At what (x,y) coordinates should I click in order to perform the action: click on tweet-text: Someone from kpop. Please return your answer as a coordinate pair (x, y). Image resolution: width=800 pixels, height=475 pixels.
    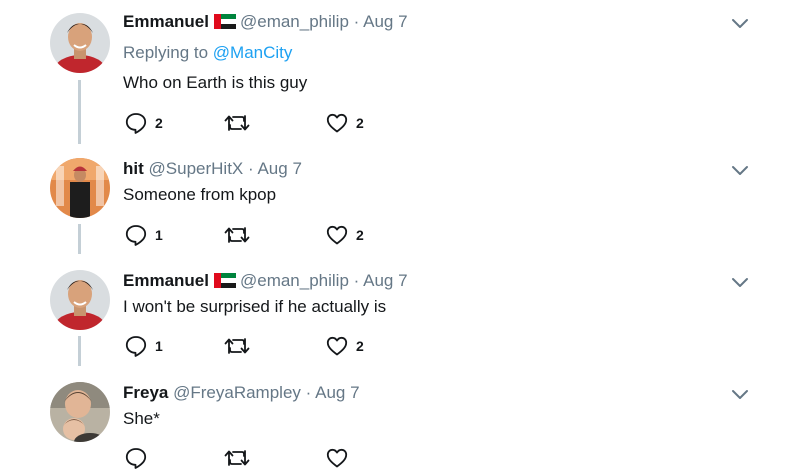
    Looking at the image, I should click on (200, 194).